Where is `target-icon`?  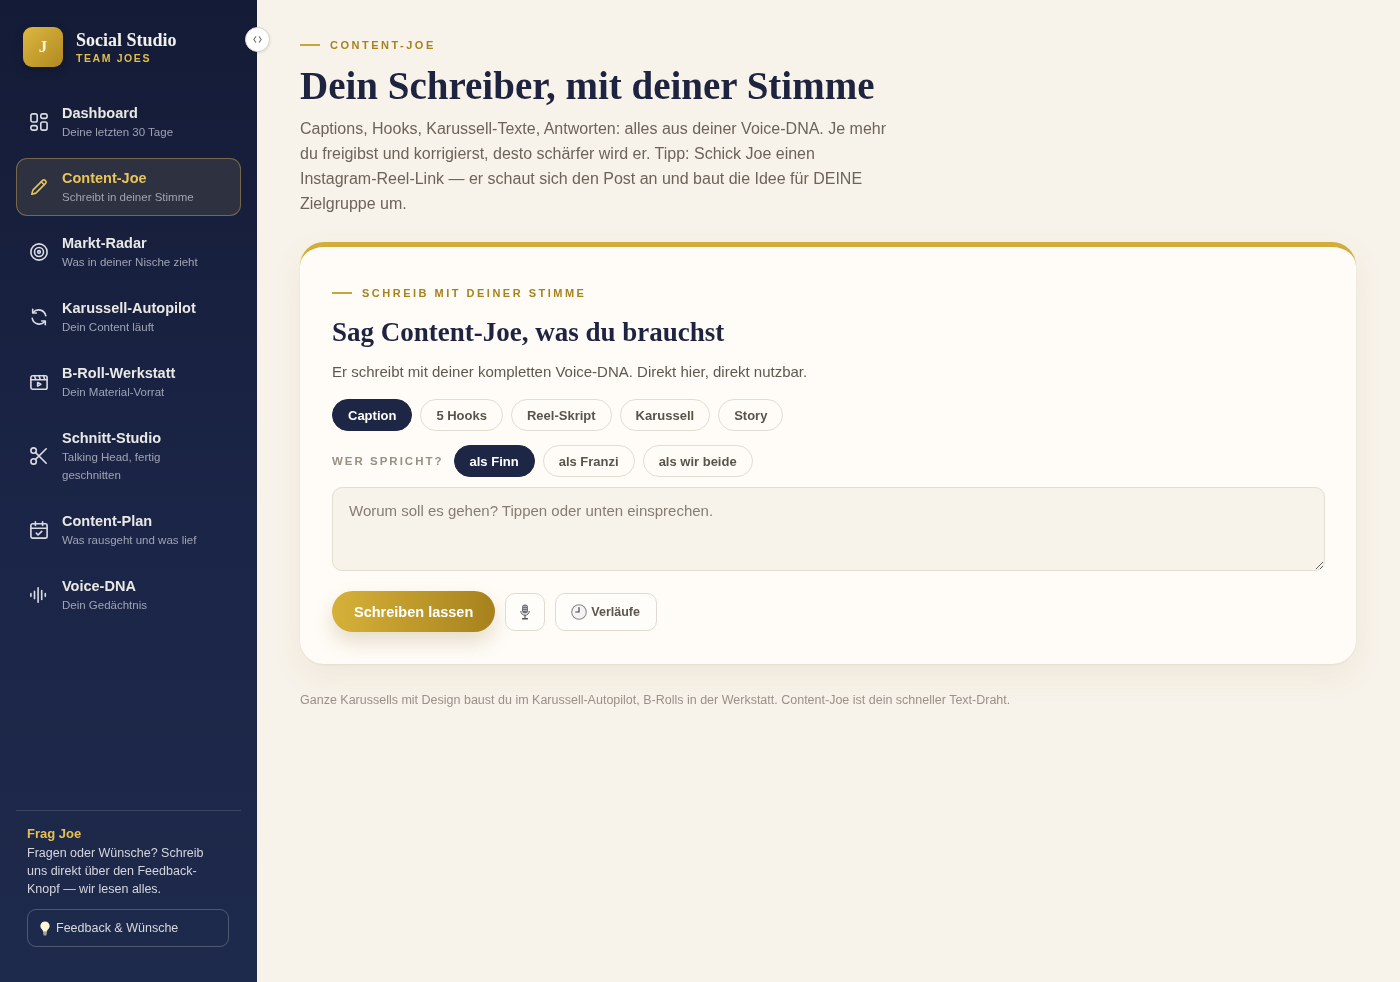
target-icon is located at coordinates (39, 252).